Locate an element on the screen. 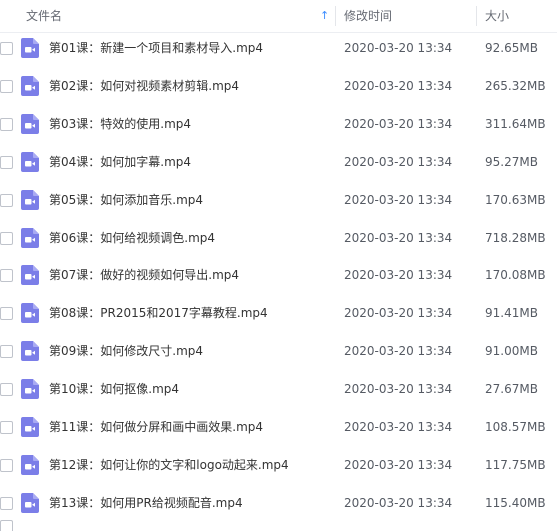 The image size is (557, 531). file-name: 第13课：如何用PR给视频配音.mp4 is located at coordinates (146, 503).